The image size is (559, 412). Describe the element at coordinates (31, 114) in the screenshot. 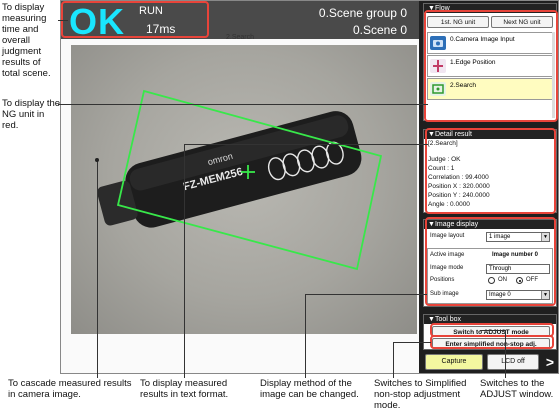

I see `annotation-ng-unit: To display the NG unit in red.` at that location.